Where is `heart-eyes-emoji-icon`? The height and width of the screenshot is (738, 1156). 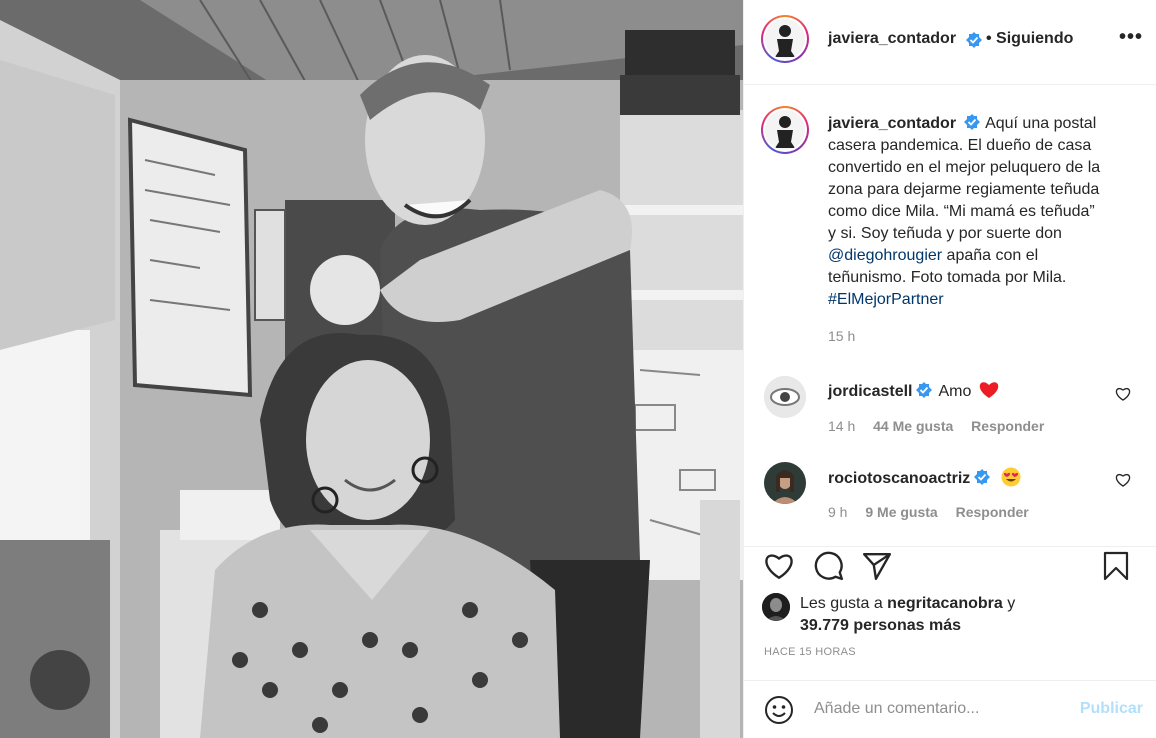 heart-eyes-emoji-icon is located at coordinates (1011, 477).